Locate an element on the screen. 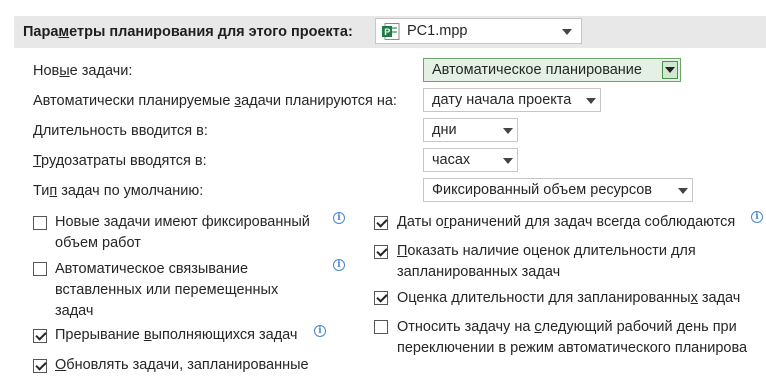 This screenshot has width=766, height=376. project-selector: P PC1.mpp is located at coordinates (478, 31).